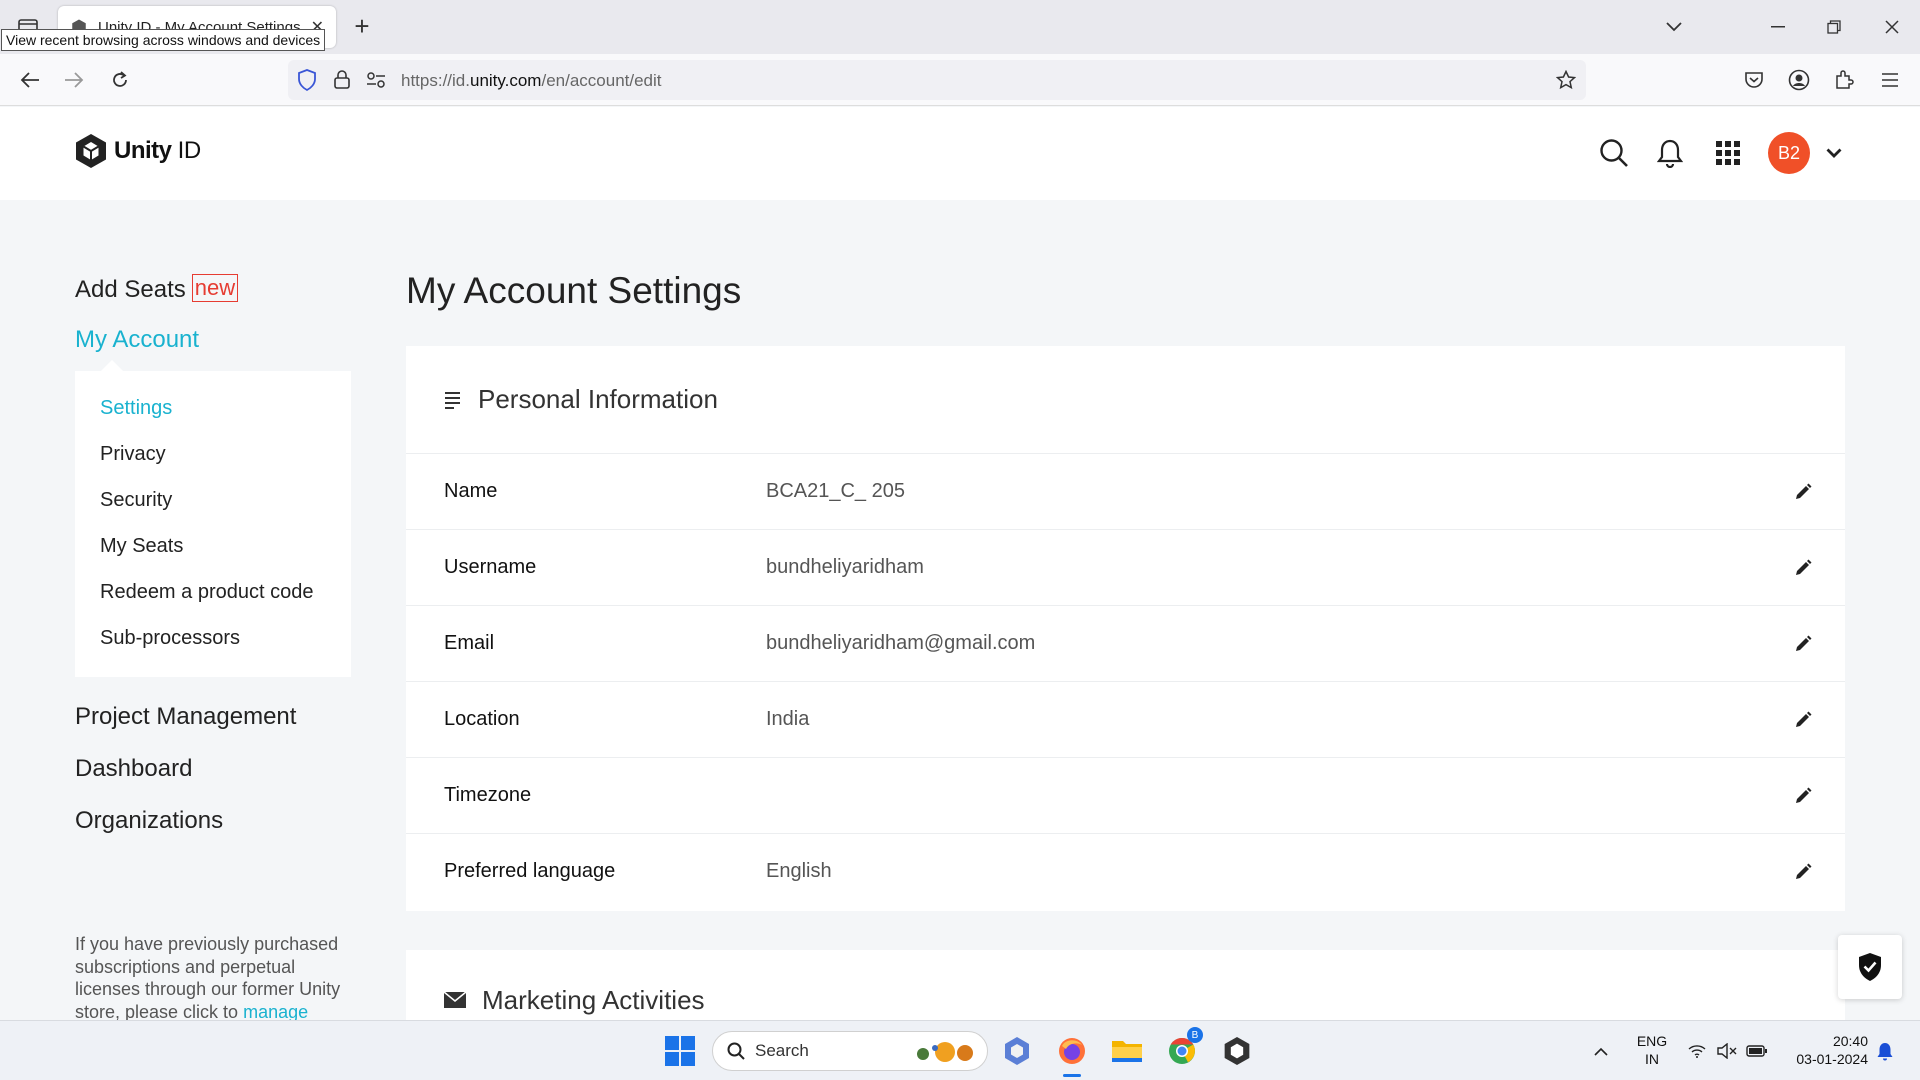  Describe the element at coordinates (91, 151) in the screenshot. I see `unity-cube-icon` at that location.